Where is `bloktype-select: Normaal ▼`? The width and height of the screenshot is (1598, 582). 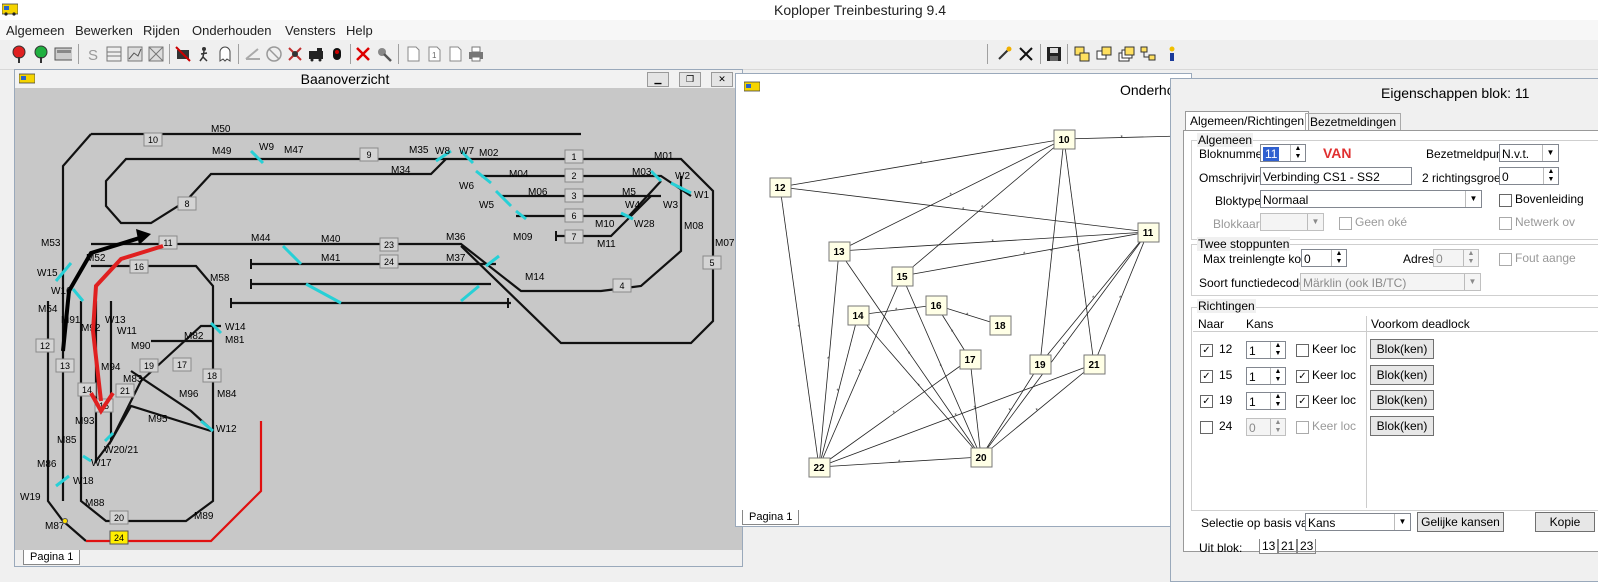 bloktype-select: Normaal ▼ is located at coordinates (1371, 199).